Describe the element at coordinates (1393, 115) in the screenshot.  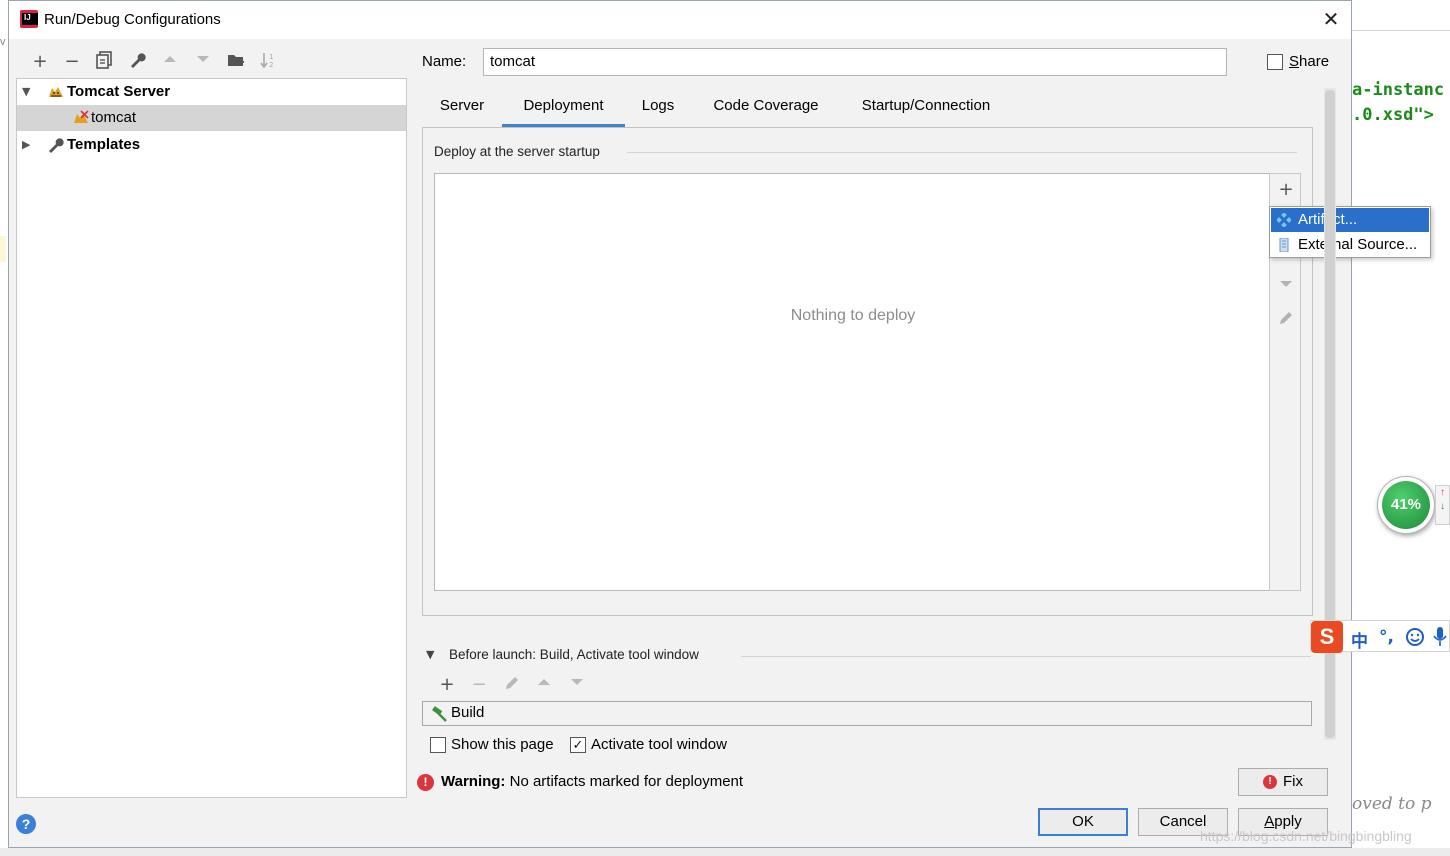
I see `editor-code-line: .0.xsd">` at that location.